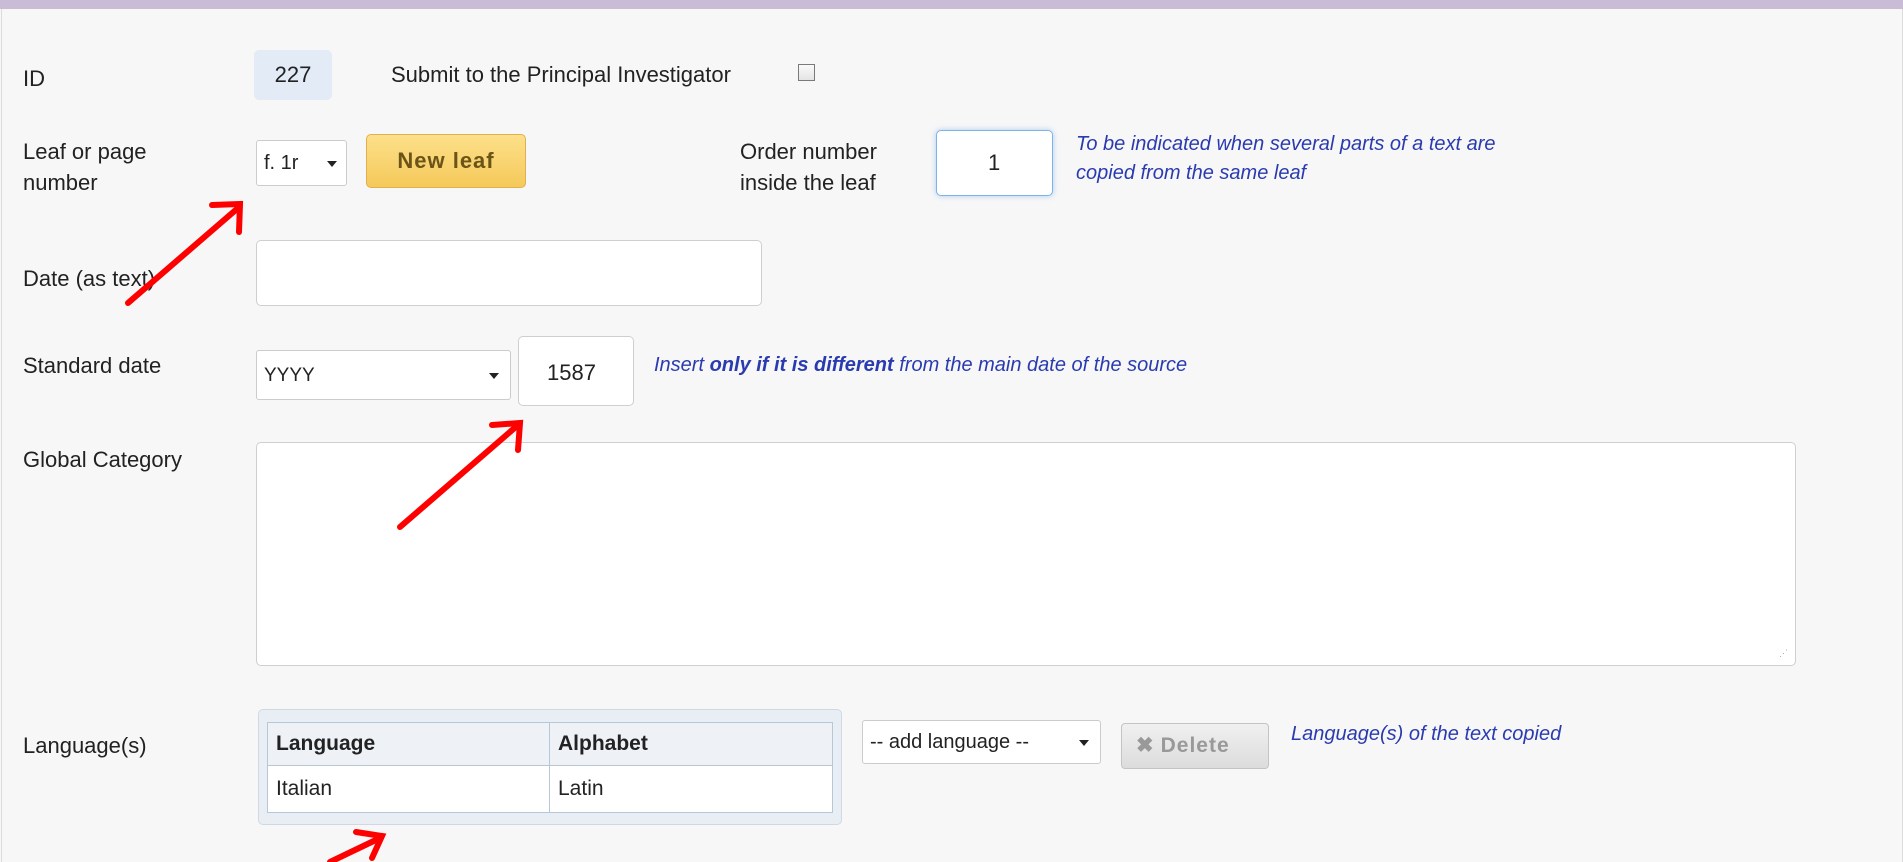 This screenshot has width=1903, height=862. Describe the element at coordinates (289, 375) in the screenshot. I see `standard-date-select-value: YYYY` at that location.